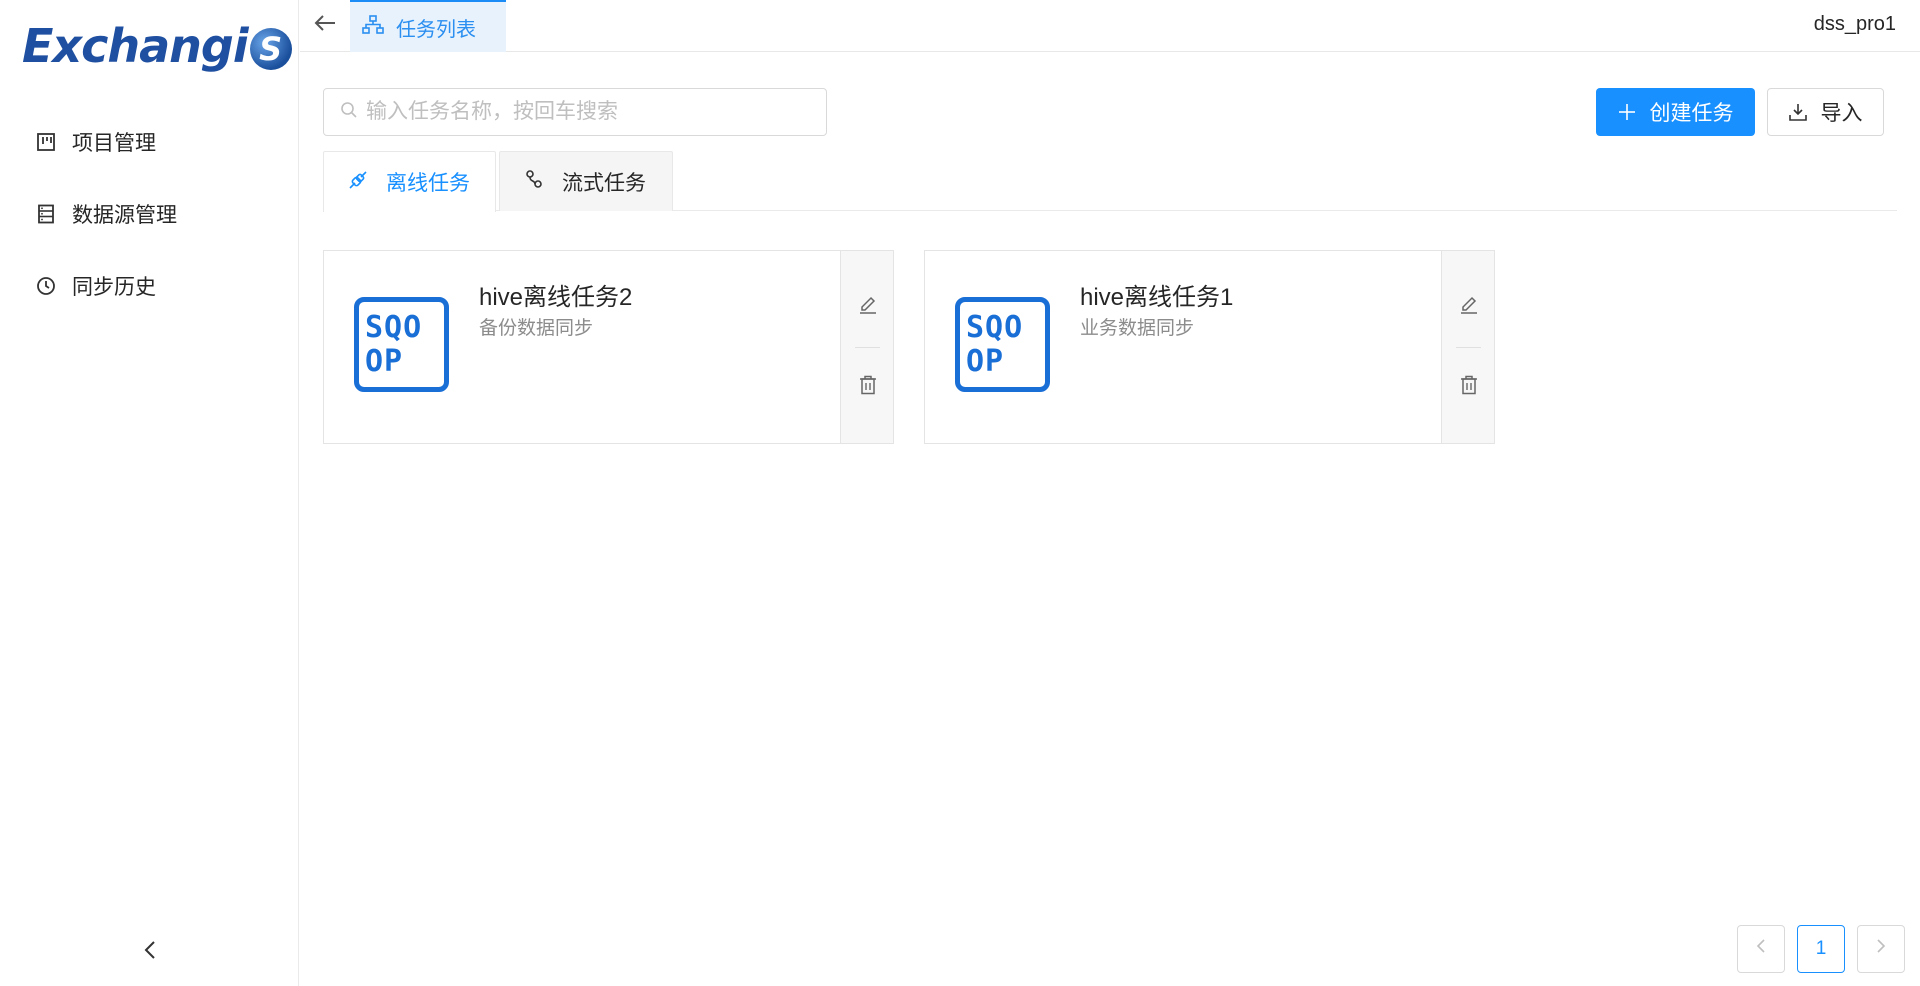 The height and width of the screenshot is (986, 1920). What do you see at coordinates (536, 328) in the screenshot?
I see `task-subtitle: 备份数据同步` at bounding box center [536, 328].